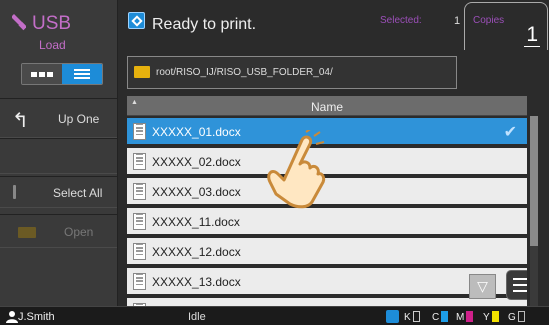 This screenshot has height=325, width=549. I want to click on ink-m-label: M, so click(460, 317).